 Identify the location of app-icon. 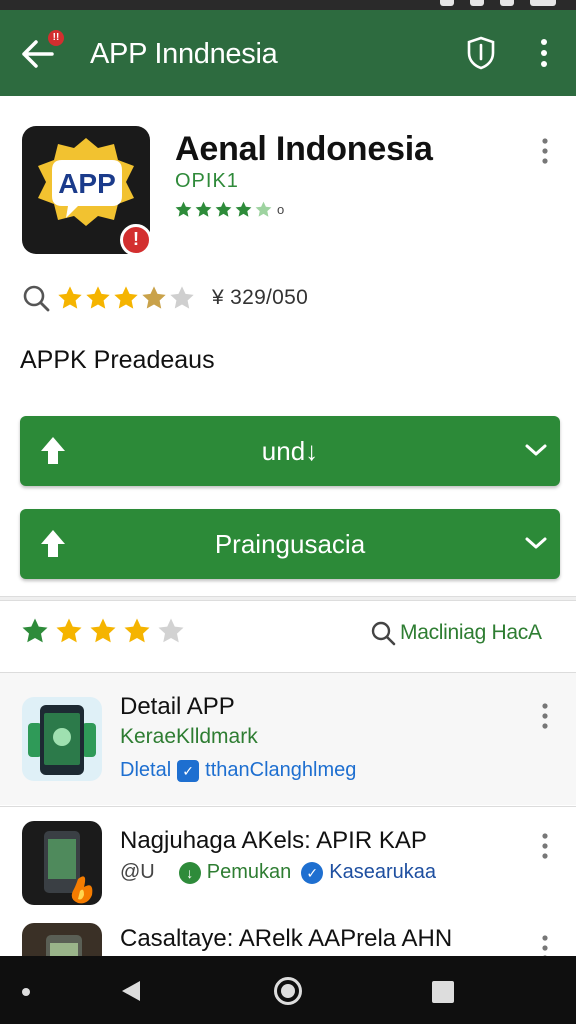
(62, 939).